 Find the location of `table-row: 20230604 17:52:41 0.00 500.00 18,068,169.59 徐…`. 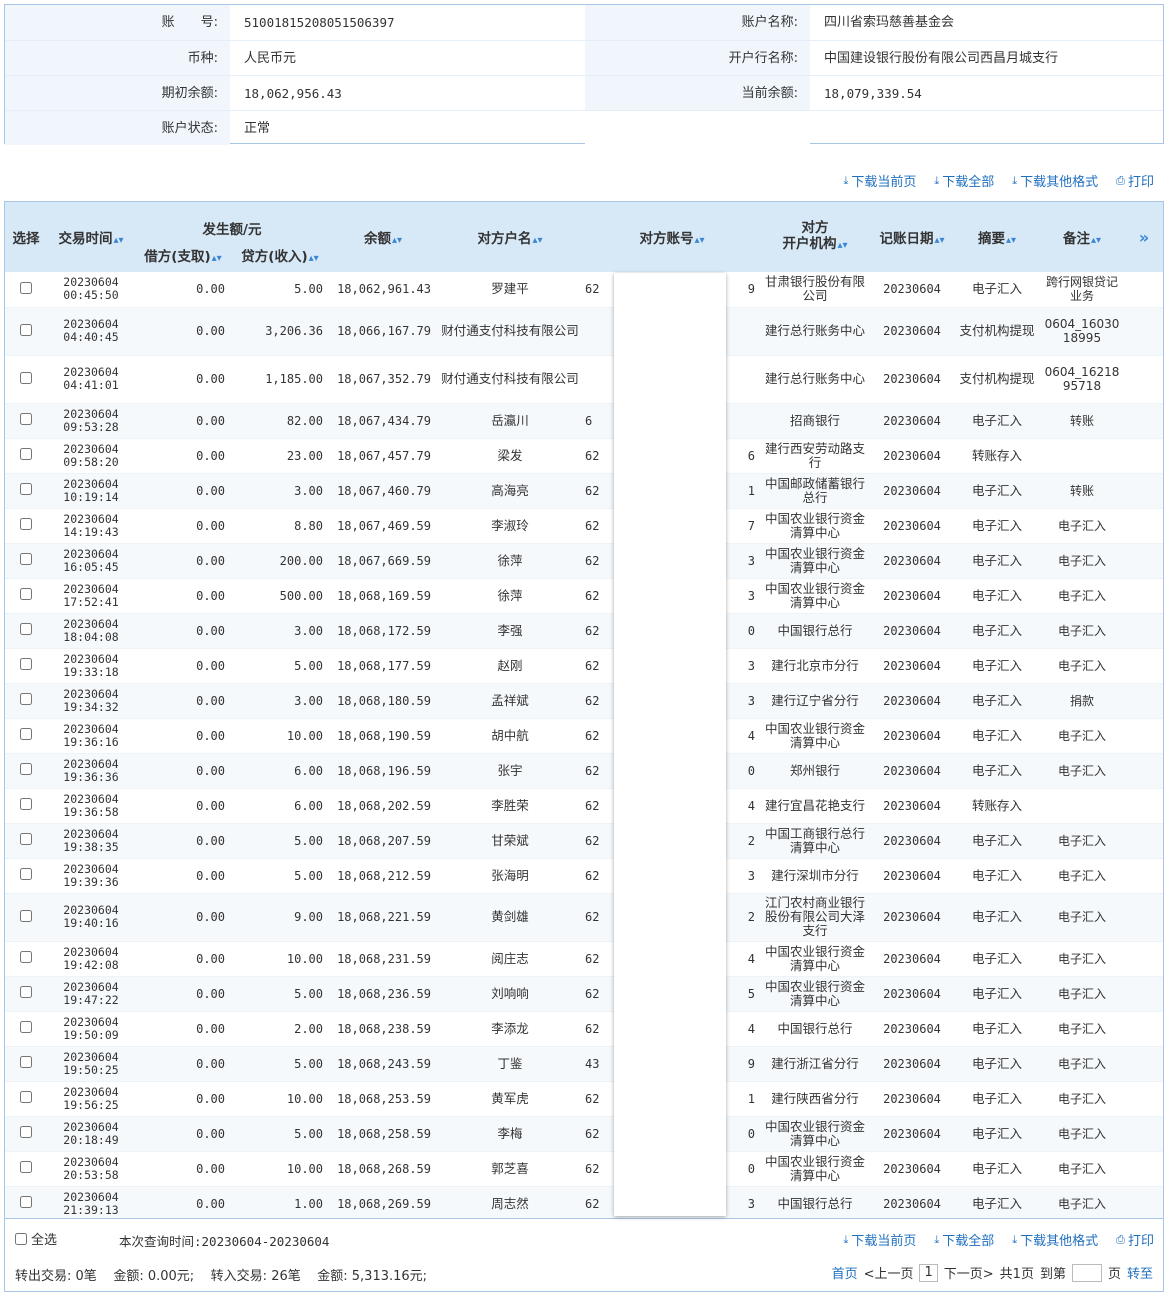

table-row: 20230604 17:52:41 0.00 500.00 18,068,169.59 徐… is located at coordinates (584, 596).